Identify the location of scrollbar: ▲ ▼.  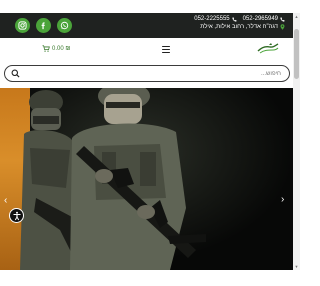
(296, 141).